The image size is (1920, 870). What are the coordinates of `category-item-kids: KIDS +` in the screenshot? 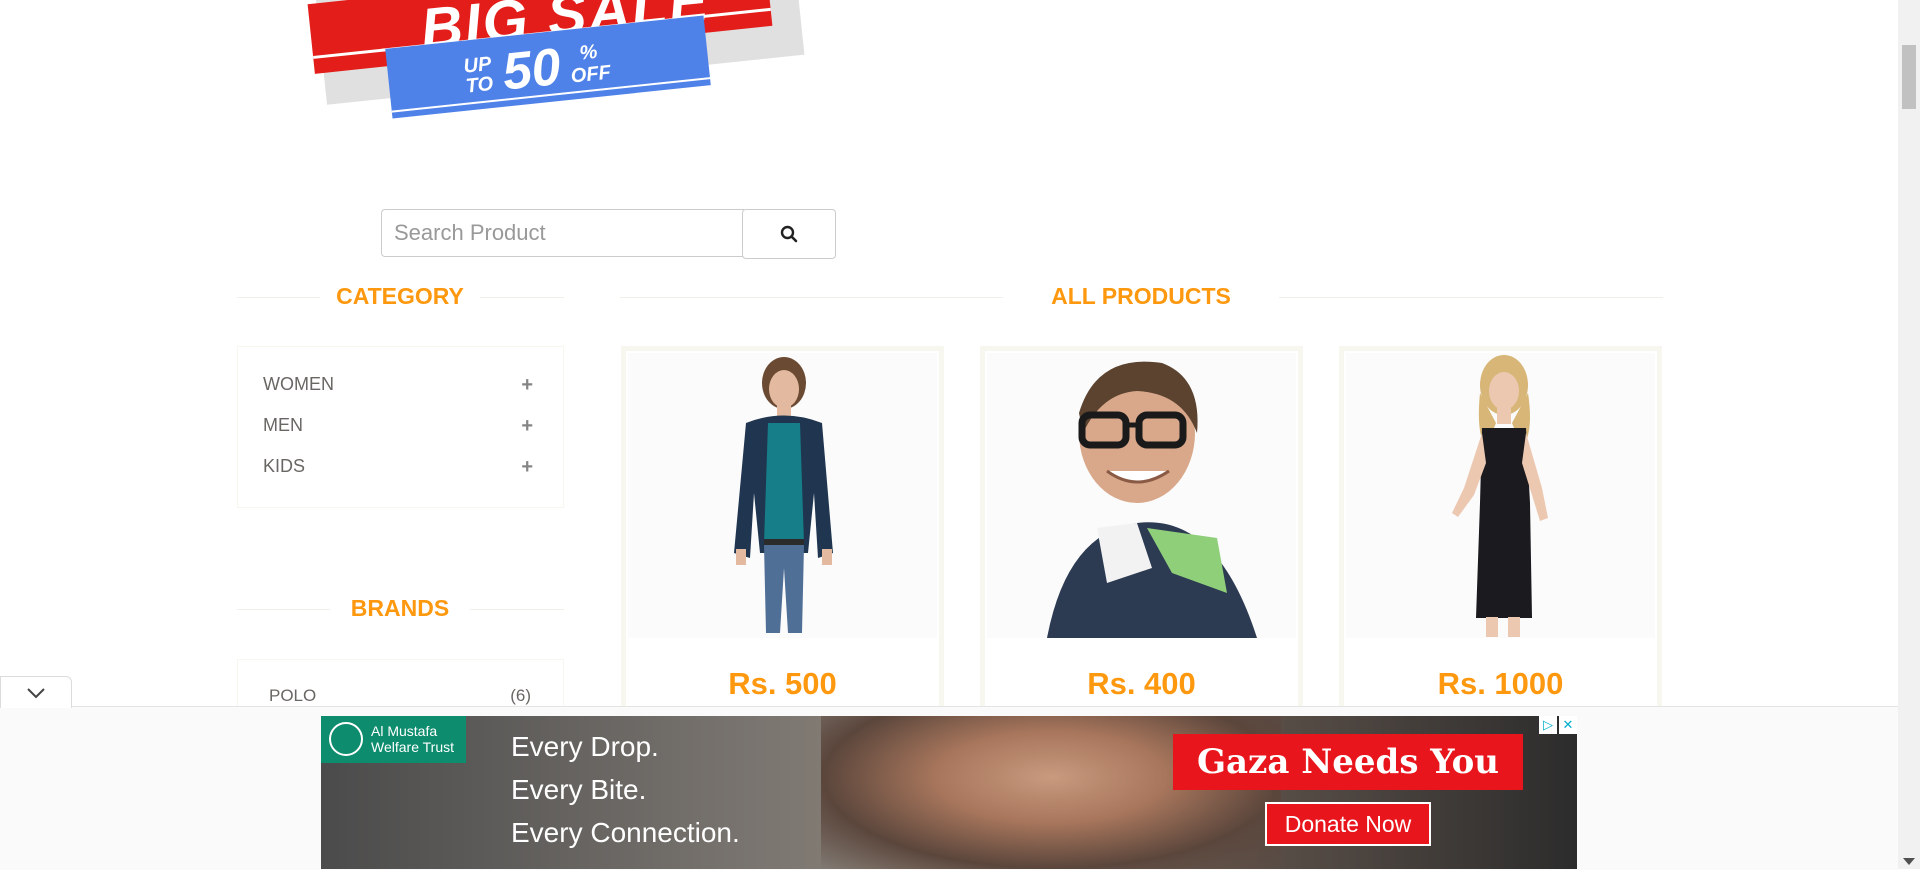 It's located at (398, 471).